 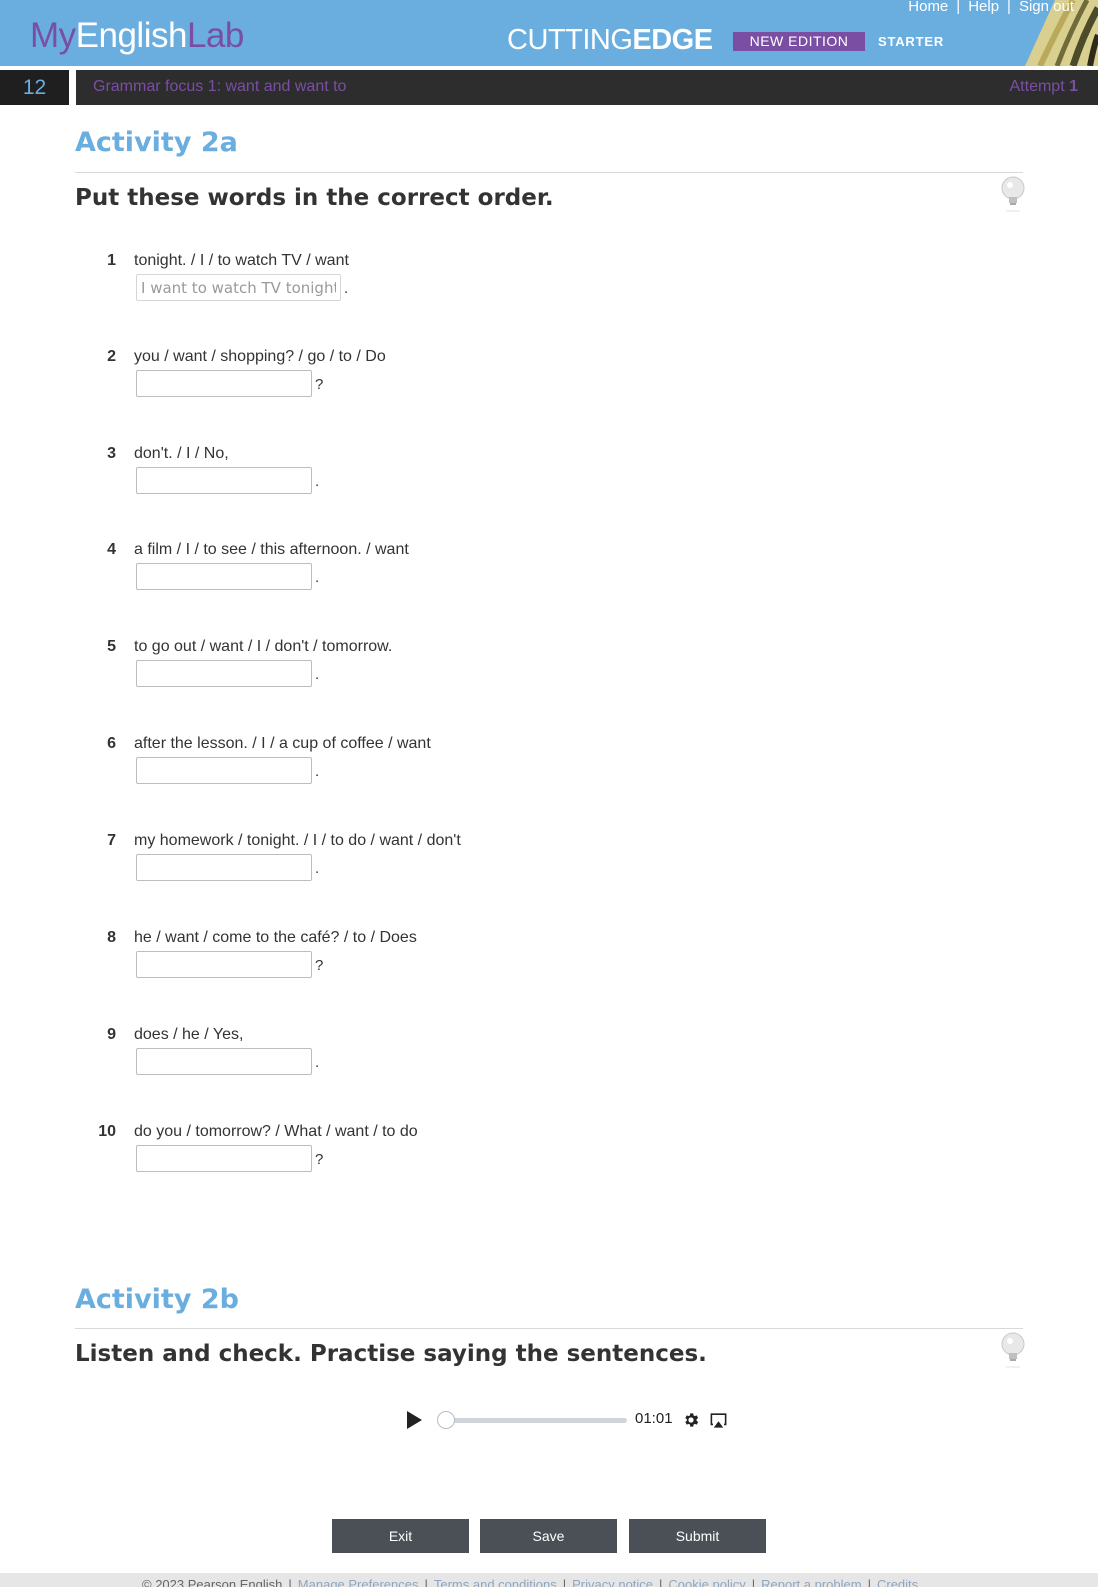 What do you see at coordinates (156, 142) in the screenshot?
I see `activity-2a-title: Activity 2a` at bounding box center [156, 142].